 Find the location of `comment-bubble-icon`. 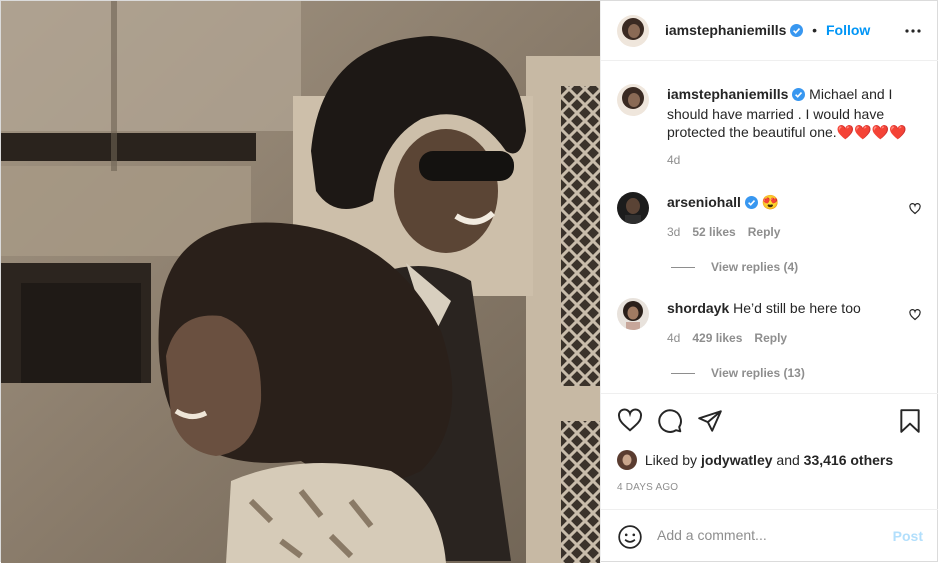

comment-bubble-icon is located at coordinates (670, 422).